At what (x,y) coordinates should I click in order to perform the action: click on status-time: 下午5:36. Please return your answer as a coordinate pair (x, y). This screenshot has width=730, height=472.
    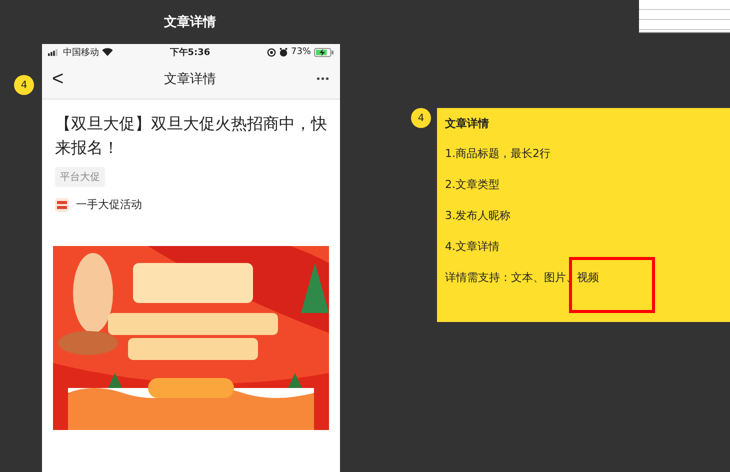
    Looking at the image, I should click on (190, 52).